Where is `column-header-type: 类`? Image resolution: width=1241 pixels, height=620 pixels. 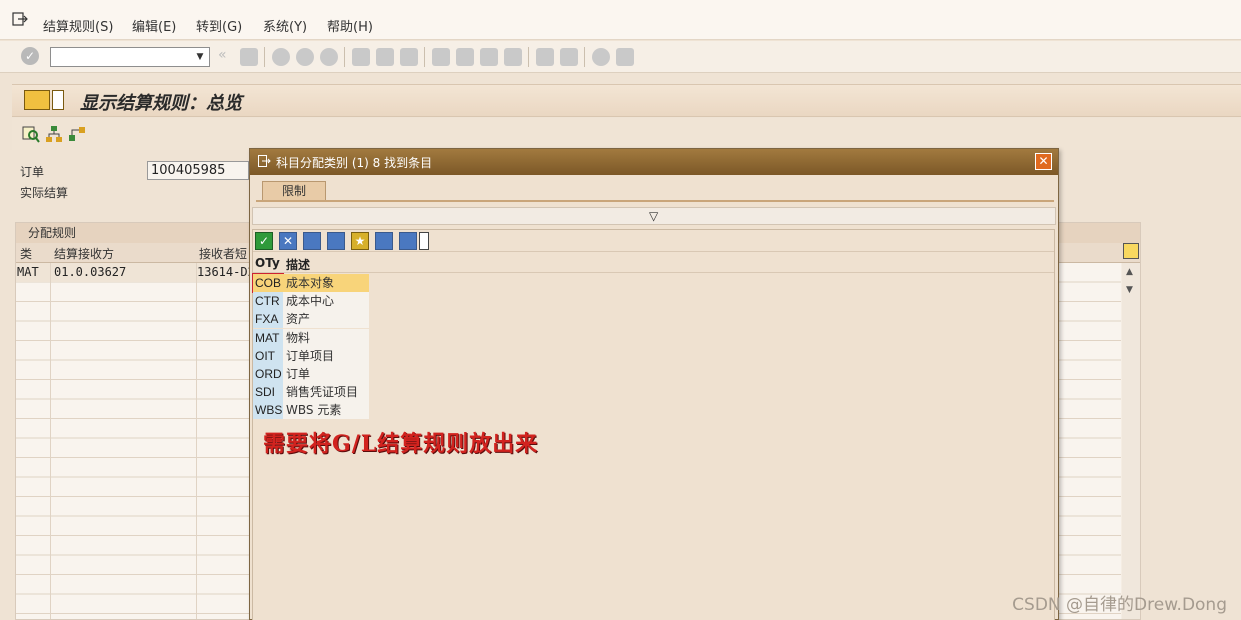
column-header-type: 类 is located at coordinates (26, 253).